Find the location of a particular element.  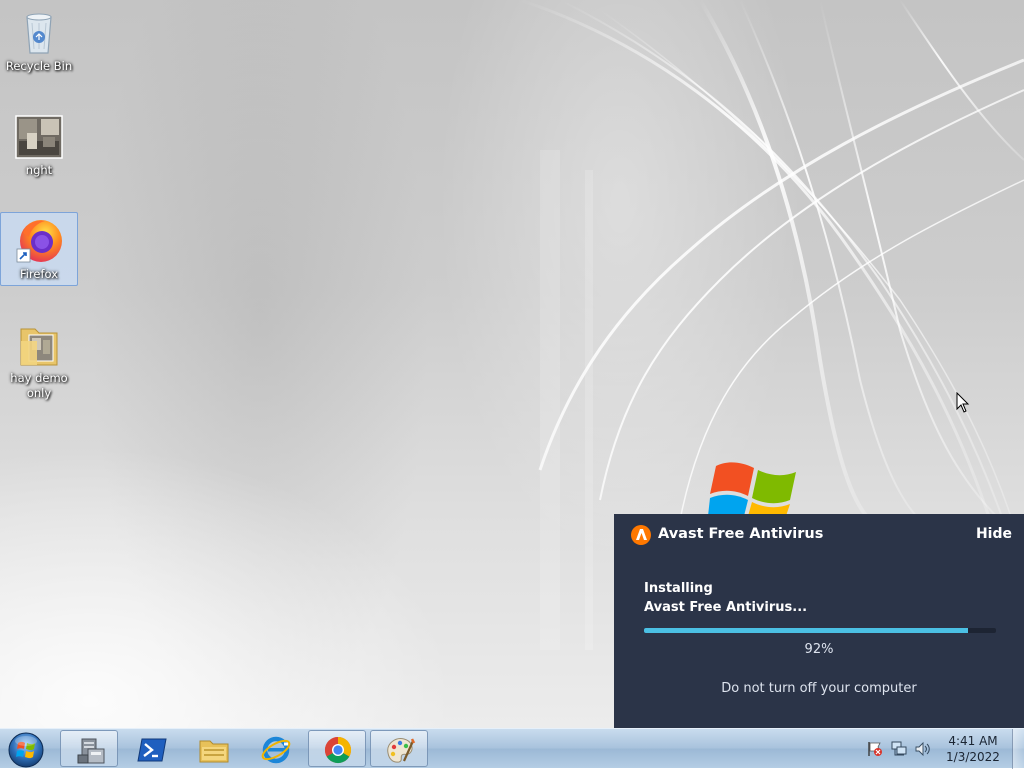

firefox-icon is located at coordinates (39, 241).